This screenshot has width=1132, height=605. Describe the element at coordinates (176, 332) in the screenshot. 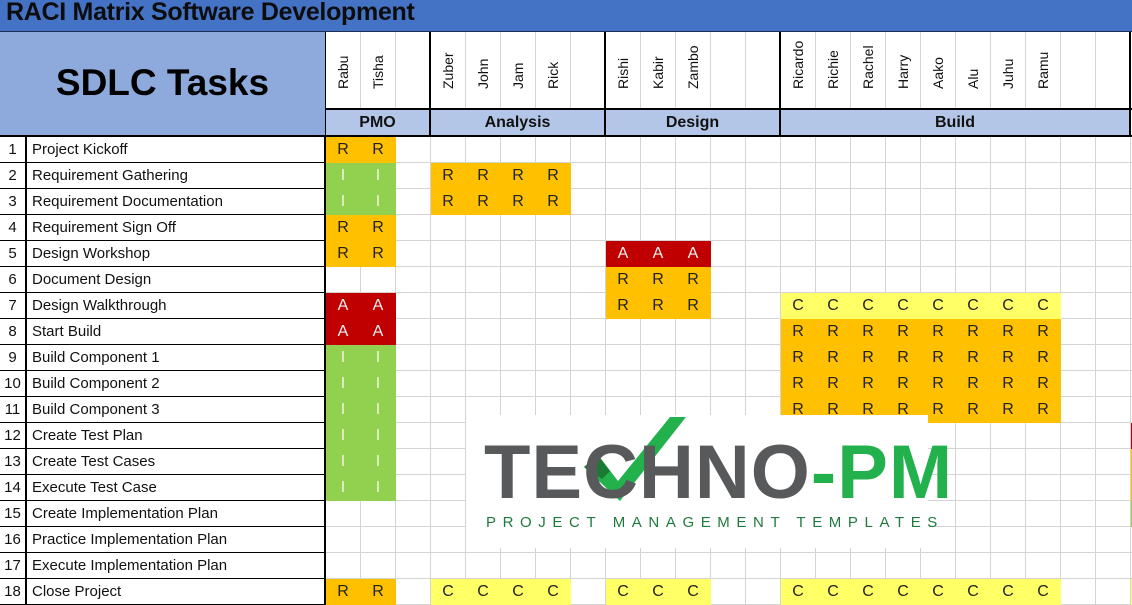

I see `task-name-cell: Start Build` at that location.